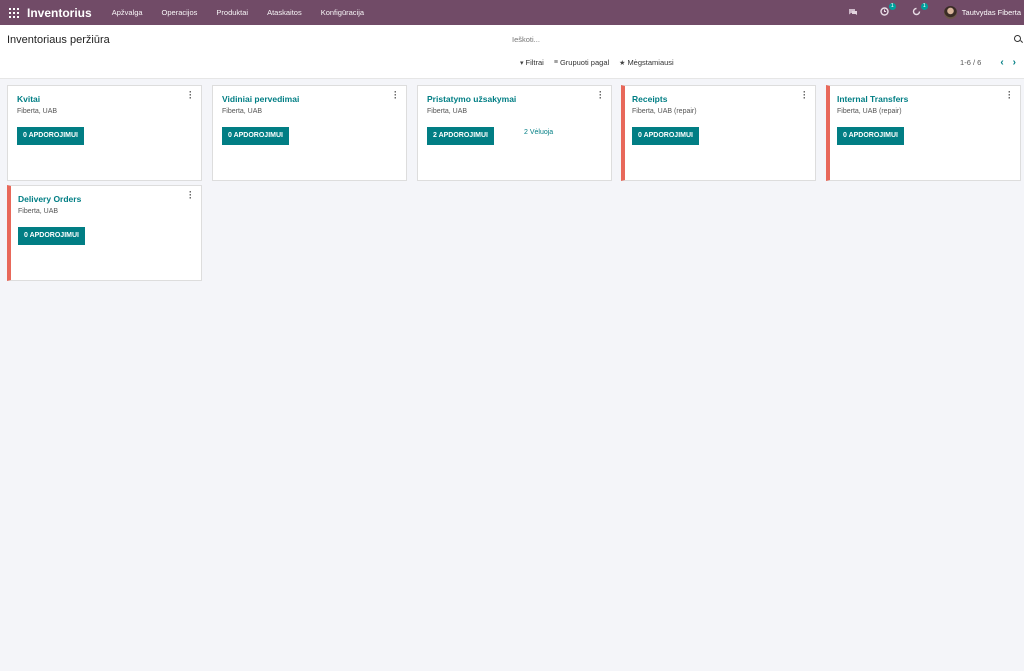 The height and width of the screenshot is (671, 1024). What do you see at coordinates (180, 12) in the screenshot?
I see `menu-item-operations: Operacijos` at bounding box center [180, 12].